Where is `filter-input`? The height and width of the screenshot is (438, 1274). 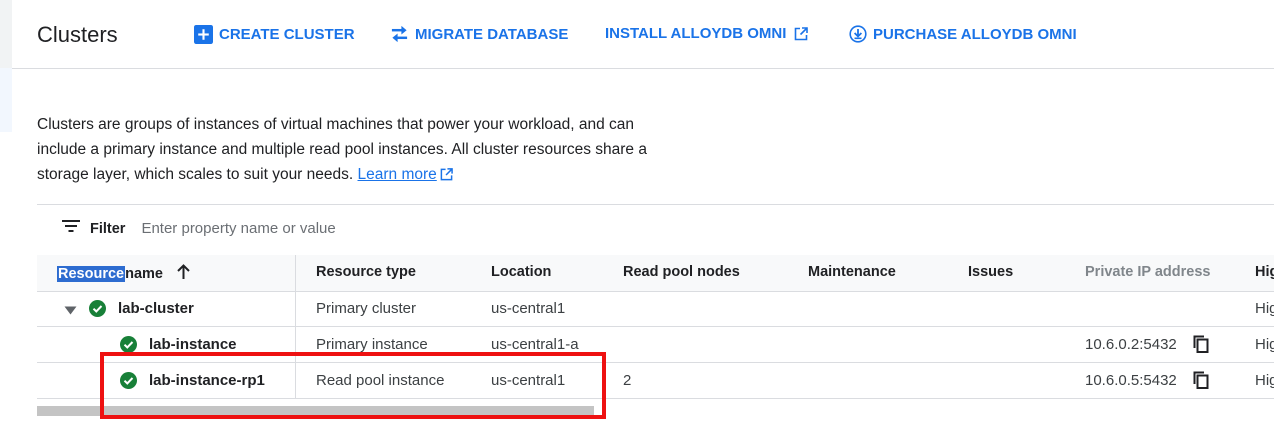 filter-input is located at coordinates (291, 228).